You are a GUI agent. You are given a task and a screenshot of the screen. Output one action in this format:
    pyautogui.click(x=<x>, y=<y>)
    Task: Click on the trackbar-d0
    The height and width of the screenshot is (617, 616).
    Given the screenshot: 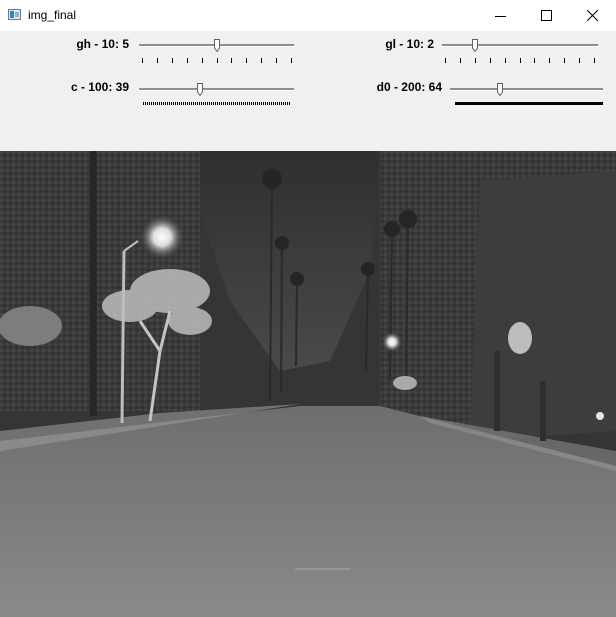 What is the action you would take?
    pyautogui.click(x=526, y=89)
    